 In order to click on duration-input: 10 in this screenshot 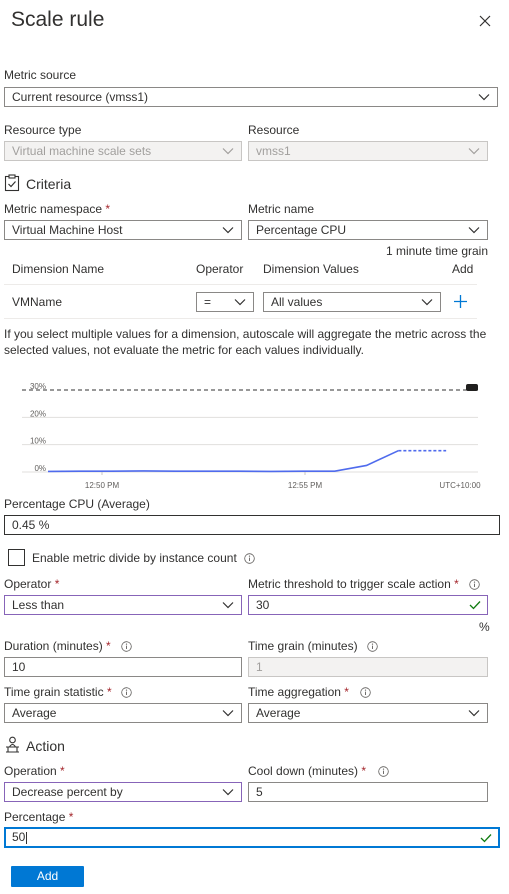, I will do `click(123, 667)`.